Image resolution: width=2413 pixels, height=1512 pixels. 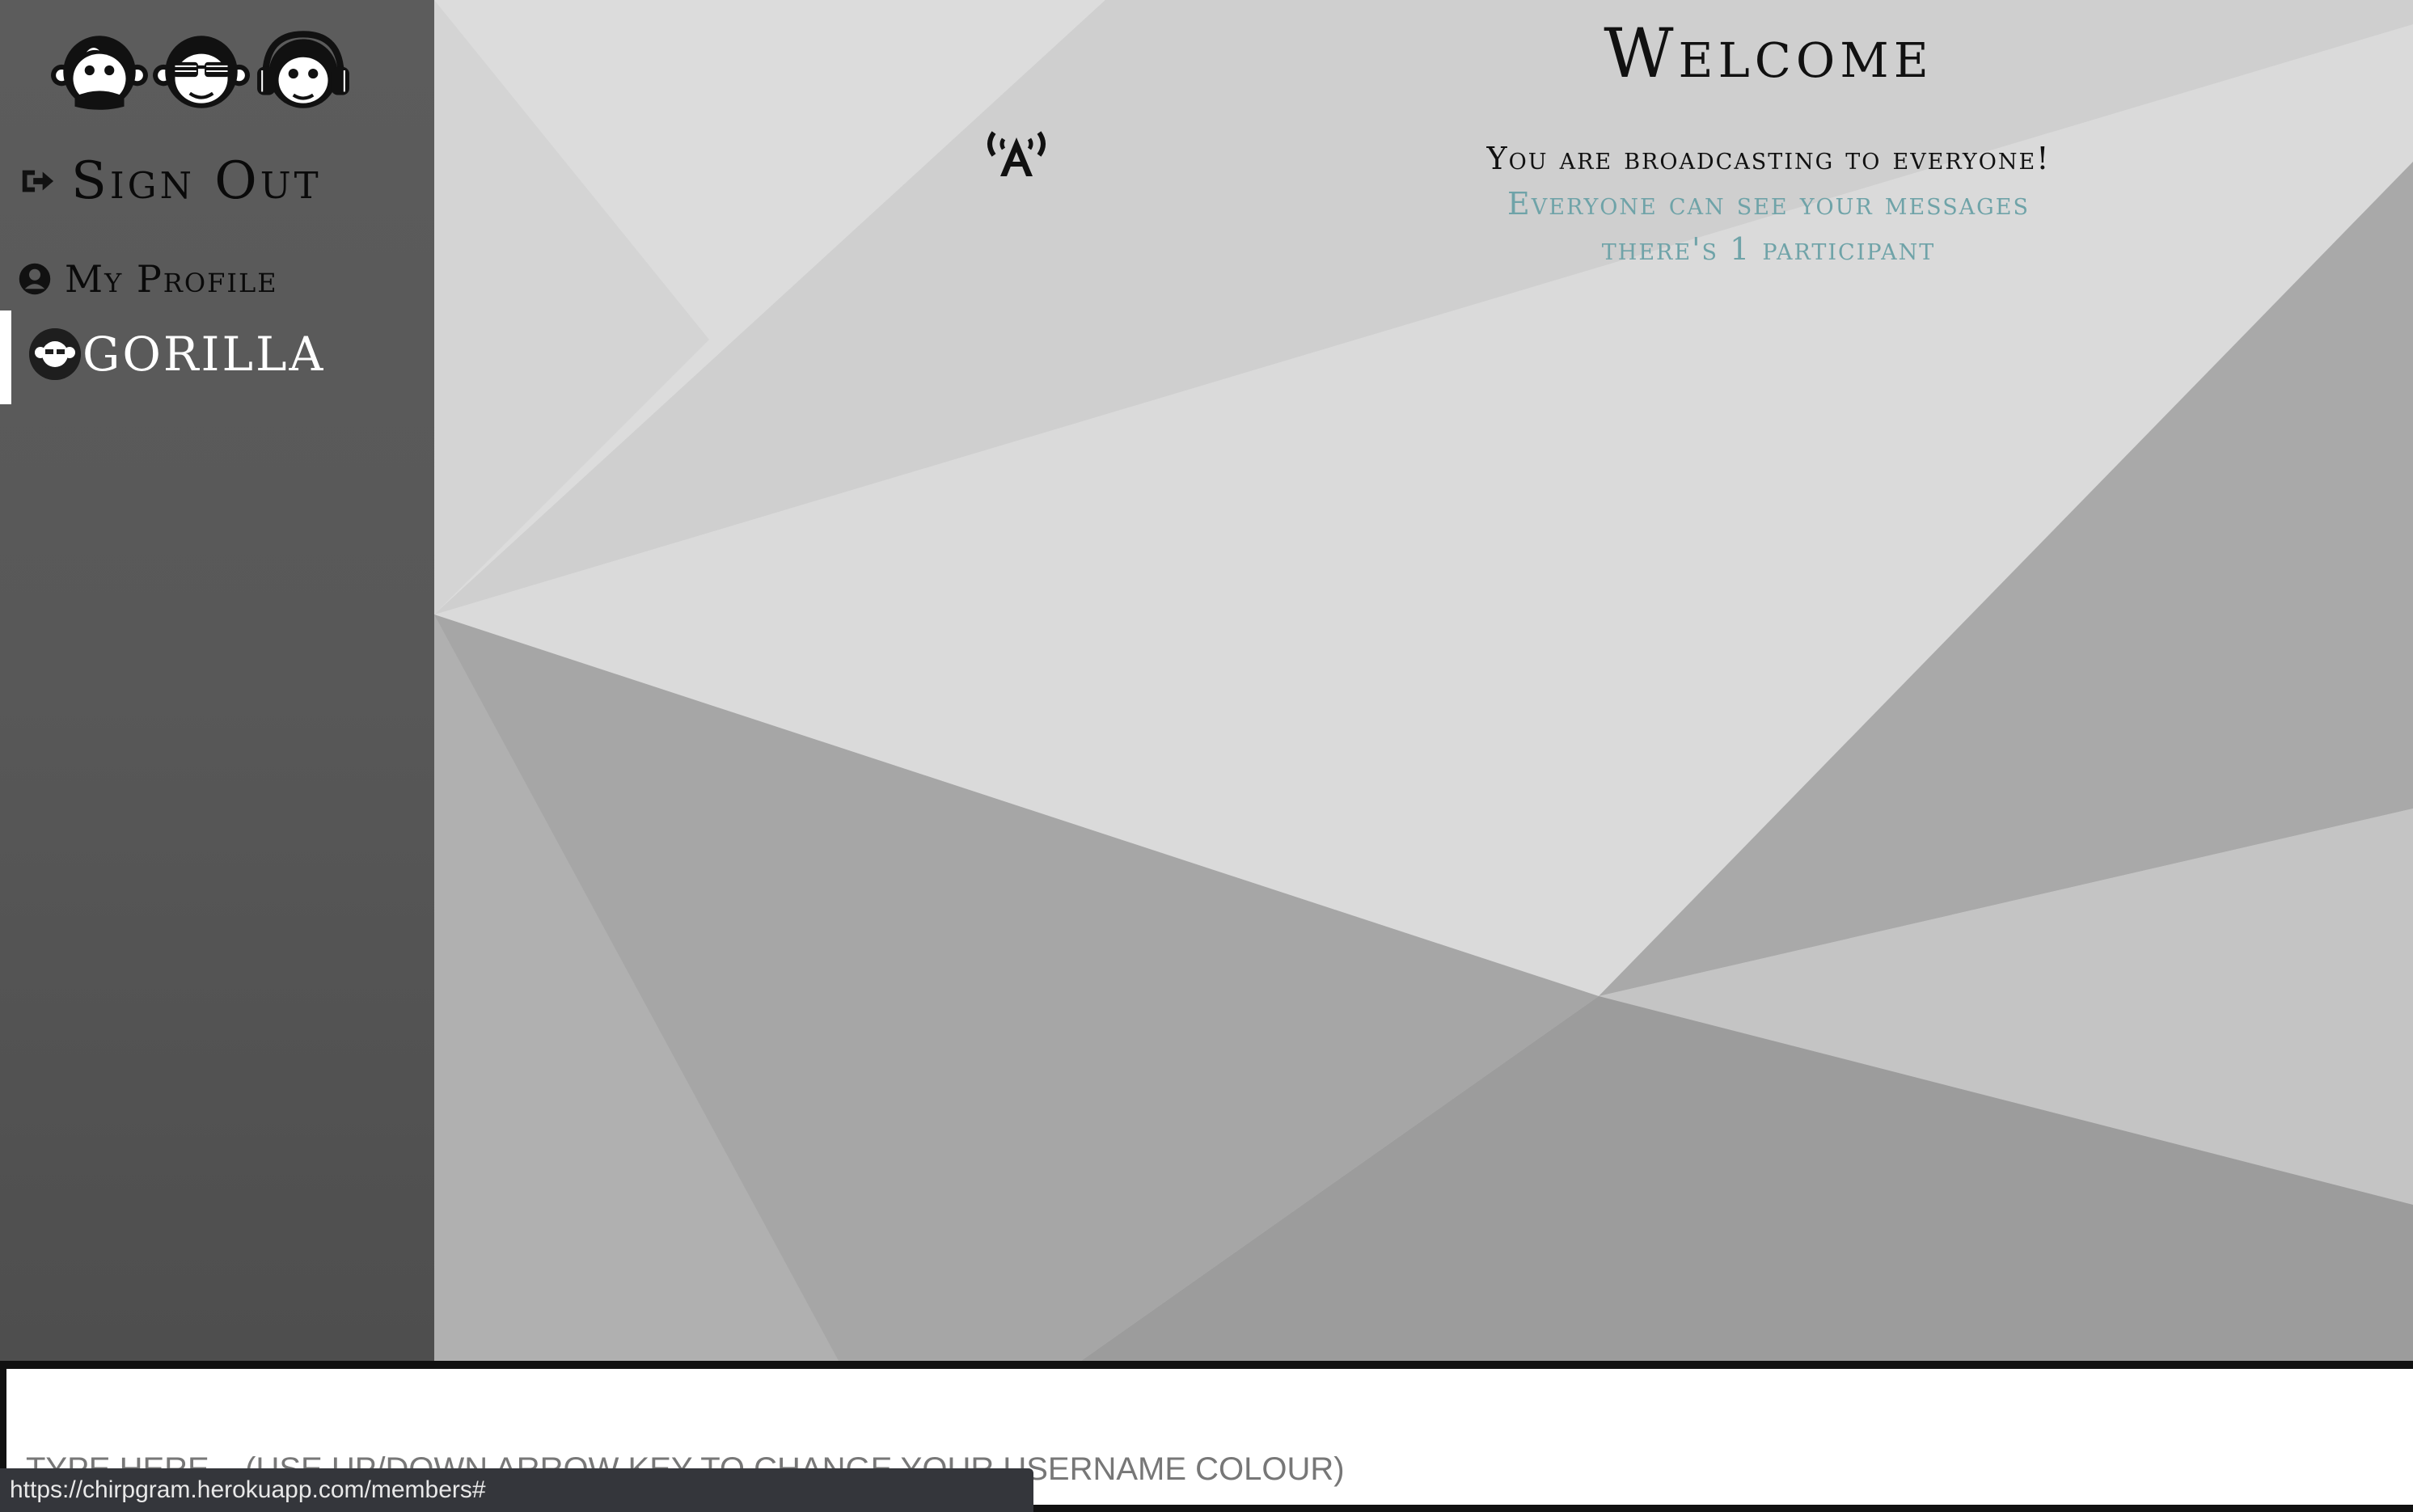 What do you see at coordinates (196, 181) in the screenshot?
I see `sign-out-label: Sign Out` at bounding box center [196, 181].